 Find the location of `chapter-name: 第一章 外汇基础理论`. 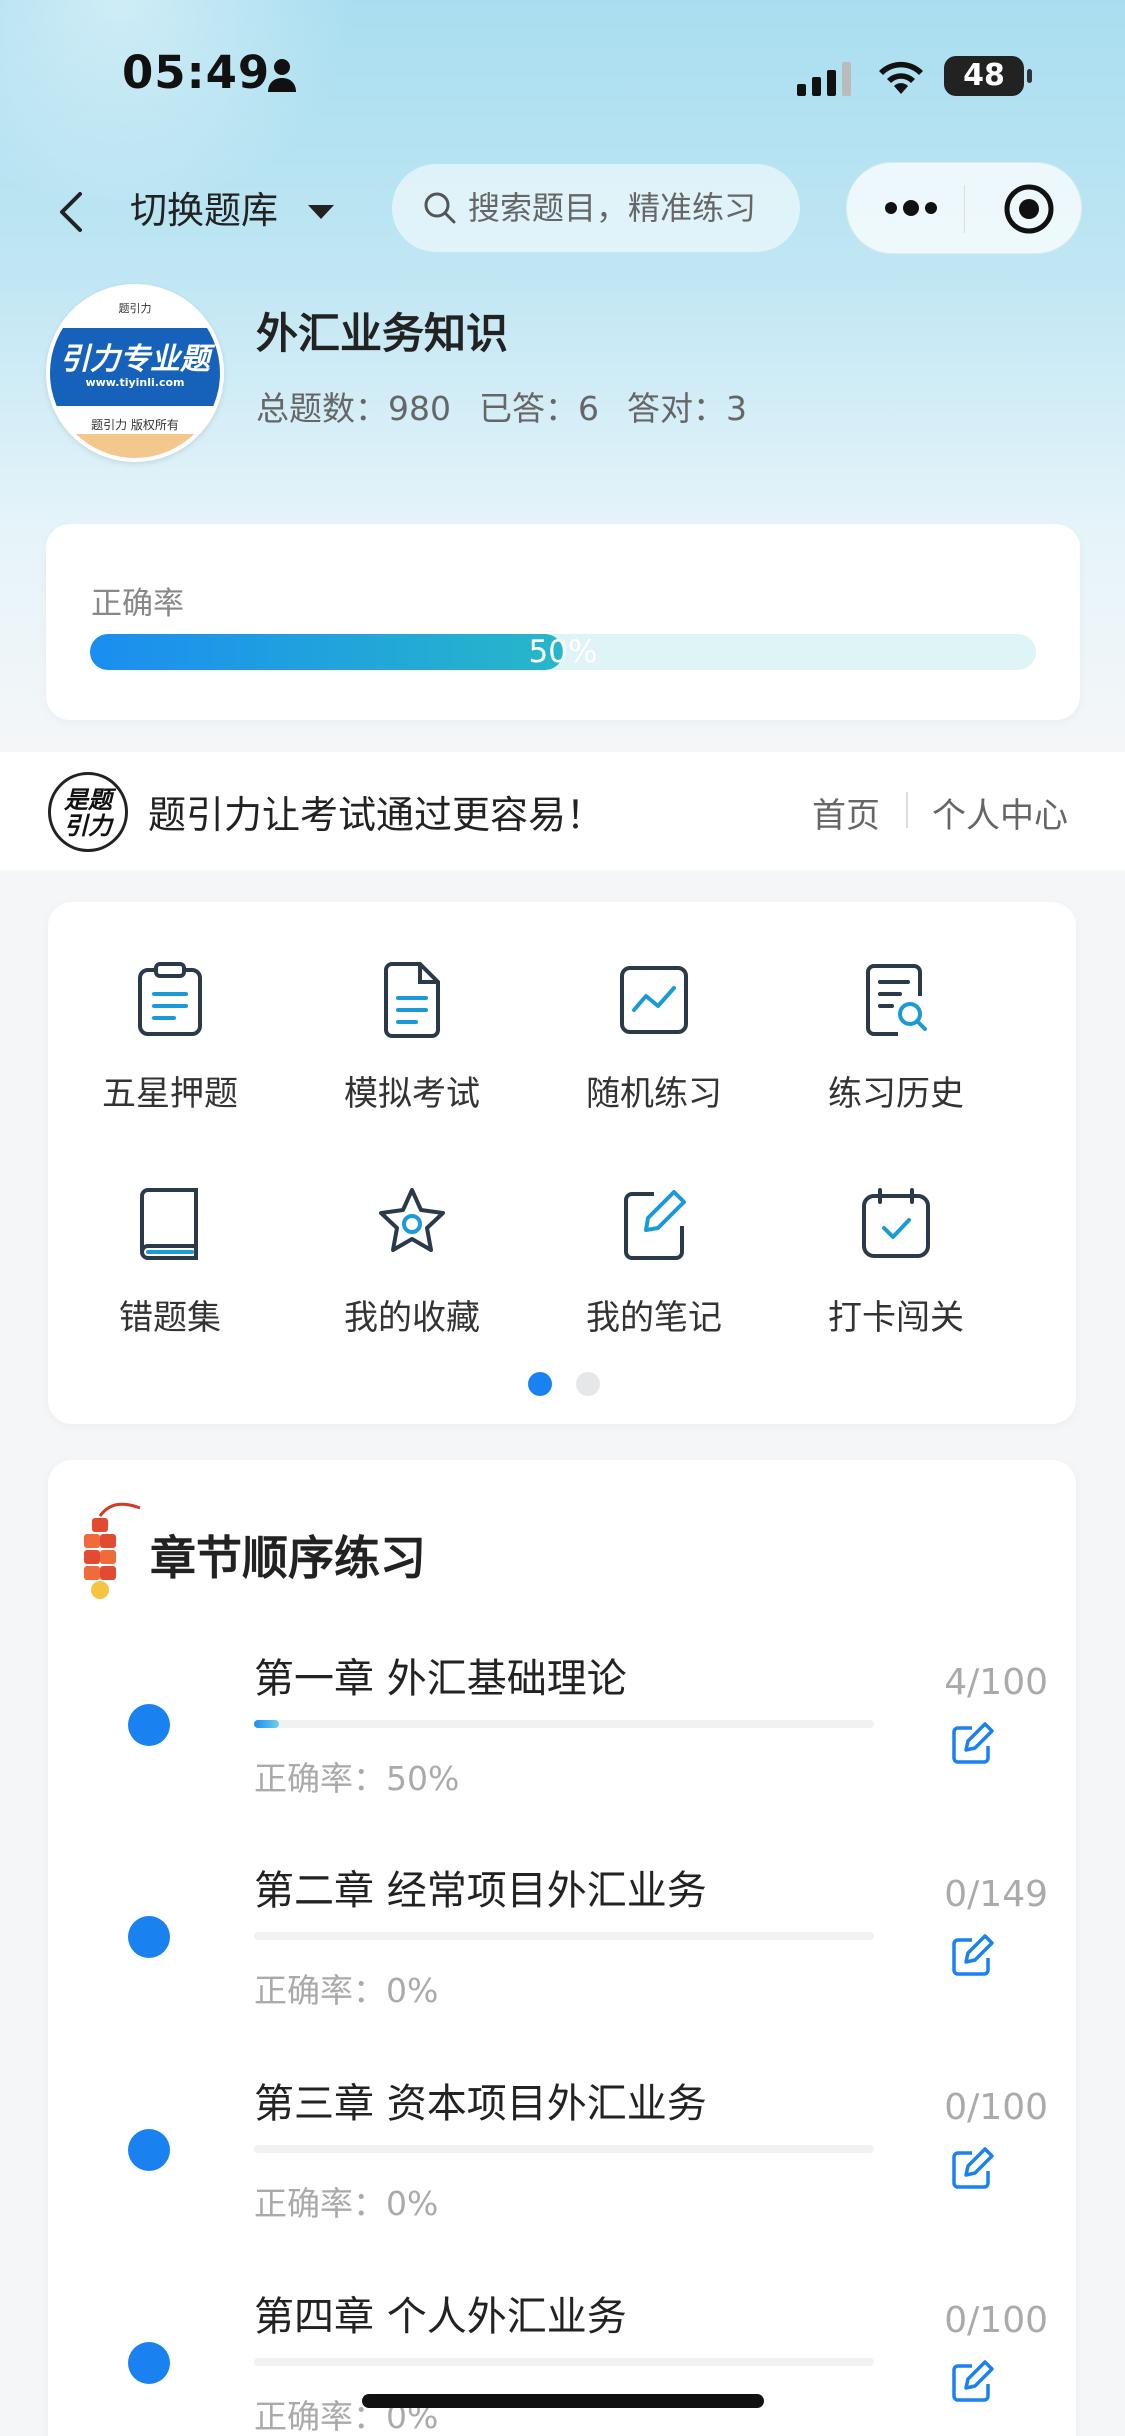

chapter-name: 第一章 外汇基础理论 is located at coordinates (440, 1679).